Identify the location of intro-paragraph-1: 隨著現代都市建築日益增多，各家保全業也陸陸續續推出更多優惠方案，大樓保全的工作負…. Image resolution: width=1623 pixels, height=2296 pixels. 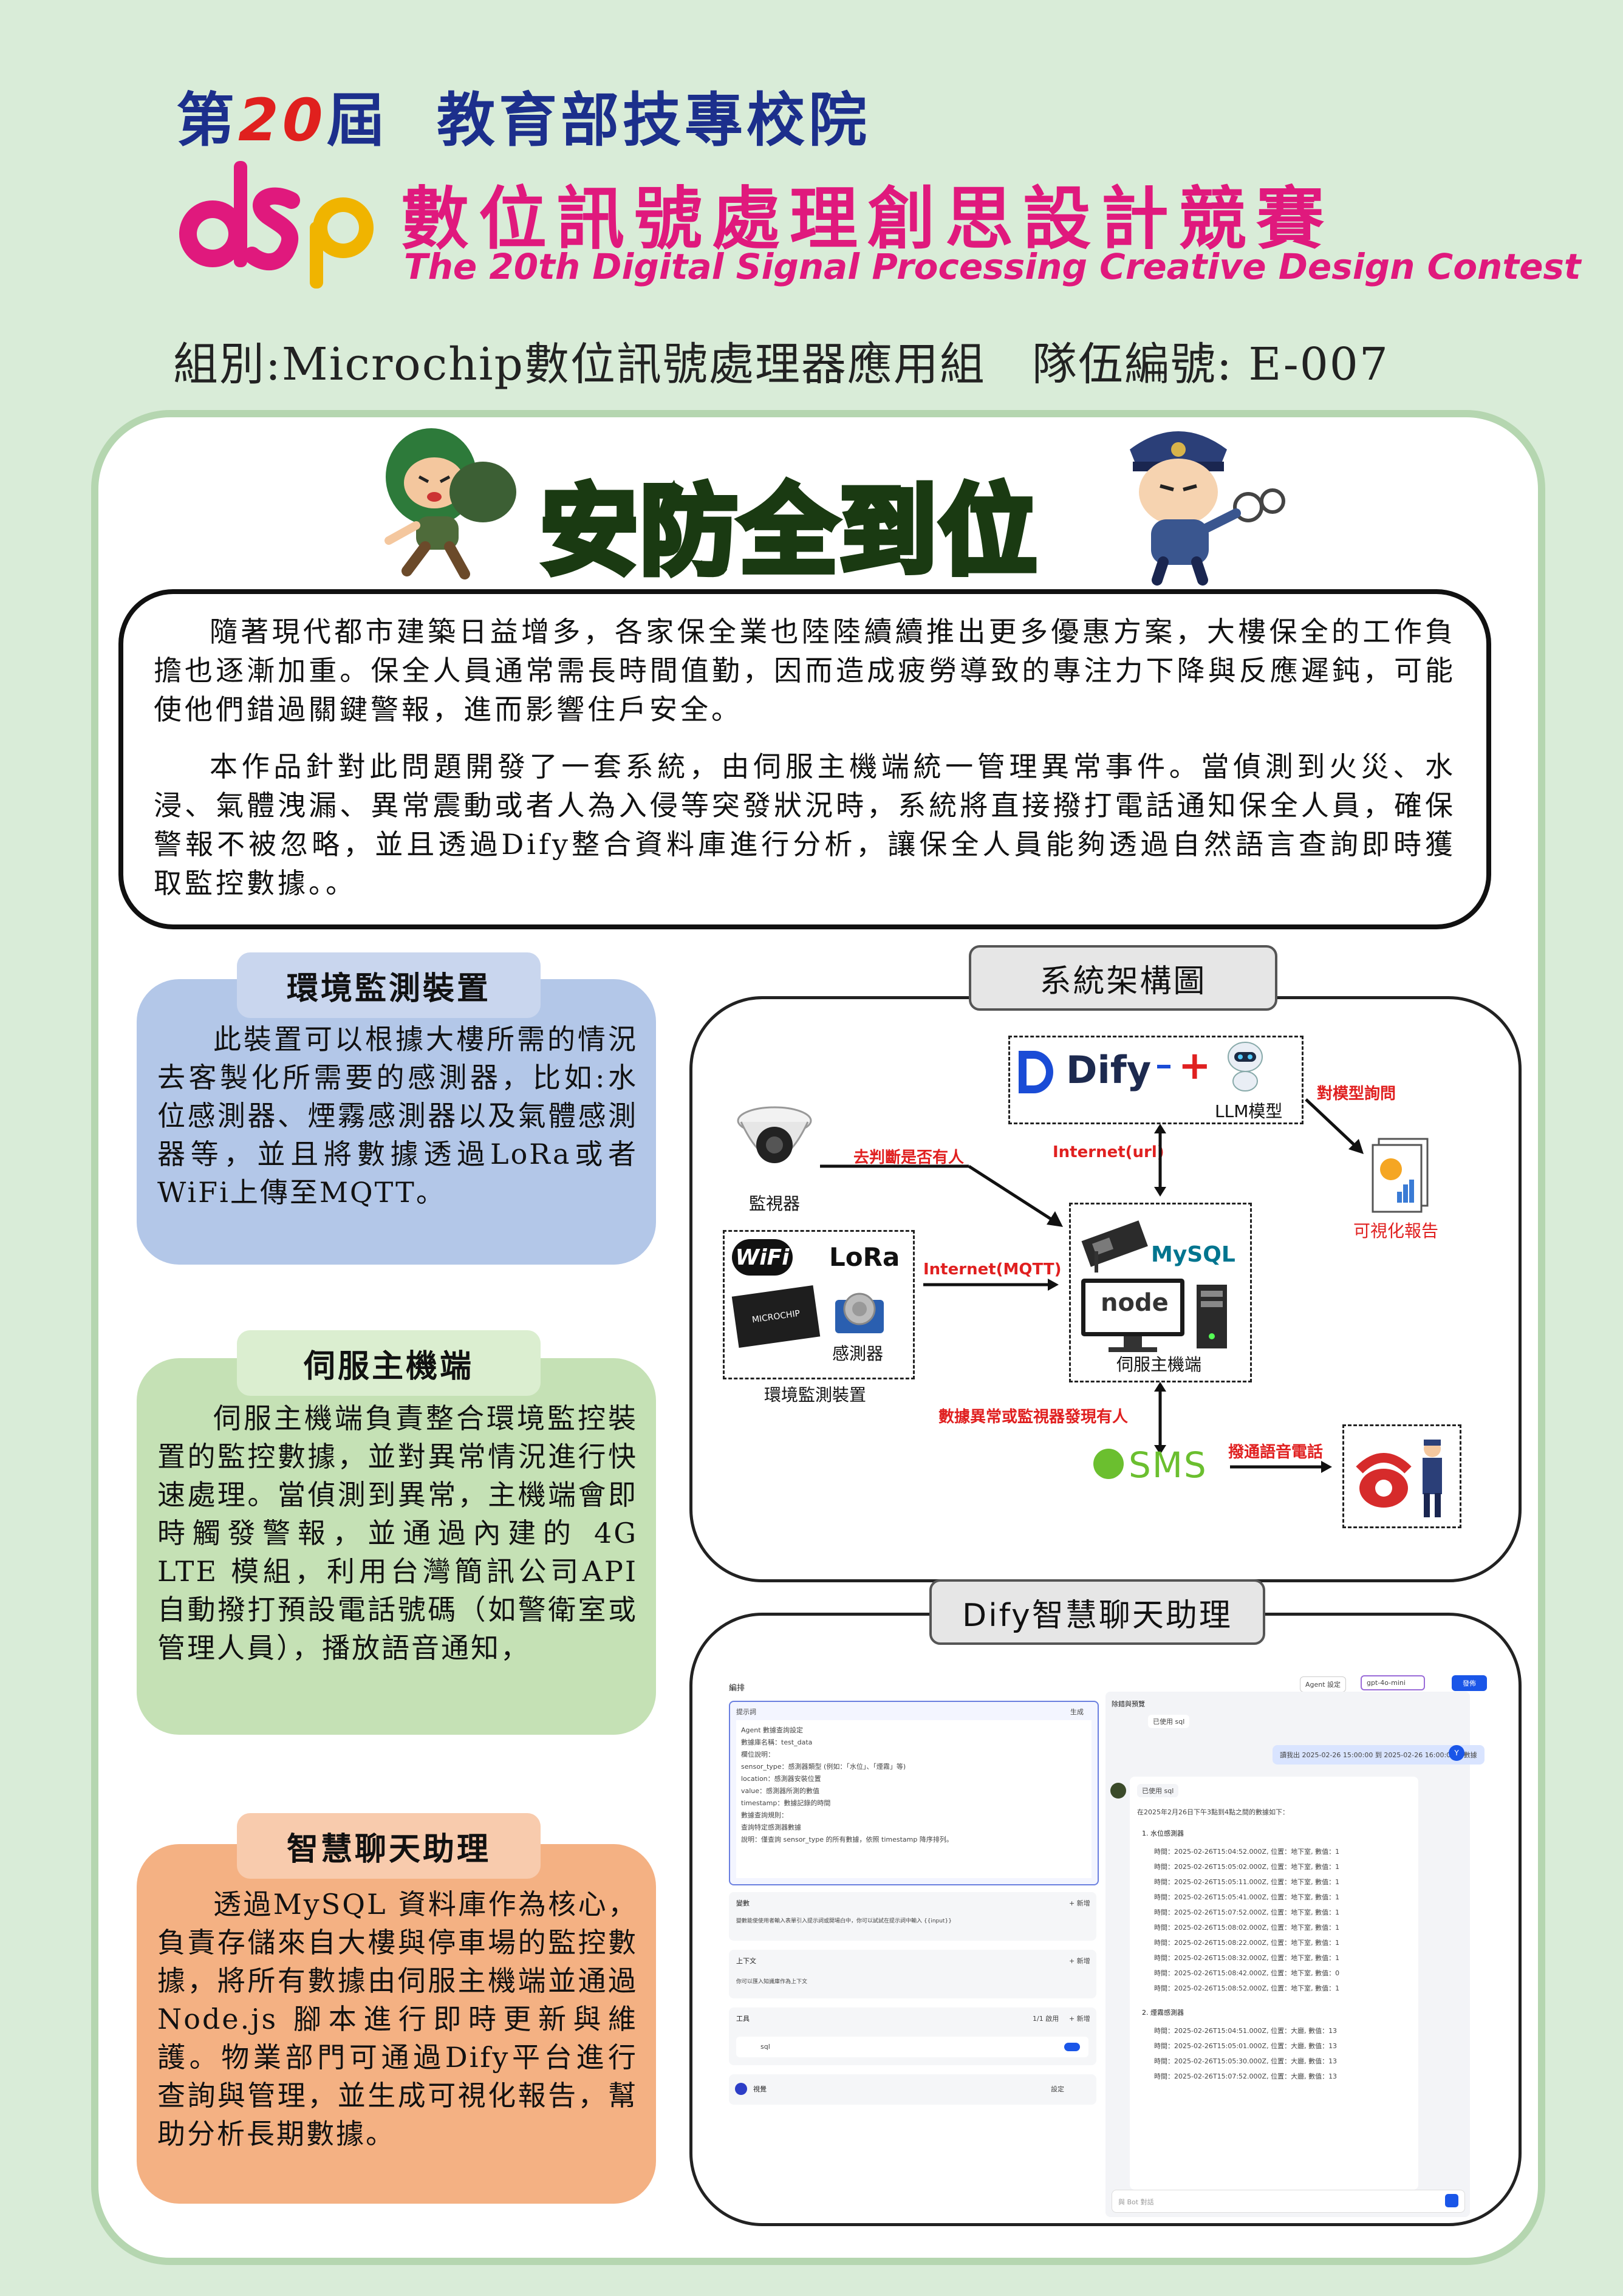
(805, 670).